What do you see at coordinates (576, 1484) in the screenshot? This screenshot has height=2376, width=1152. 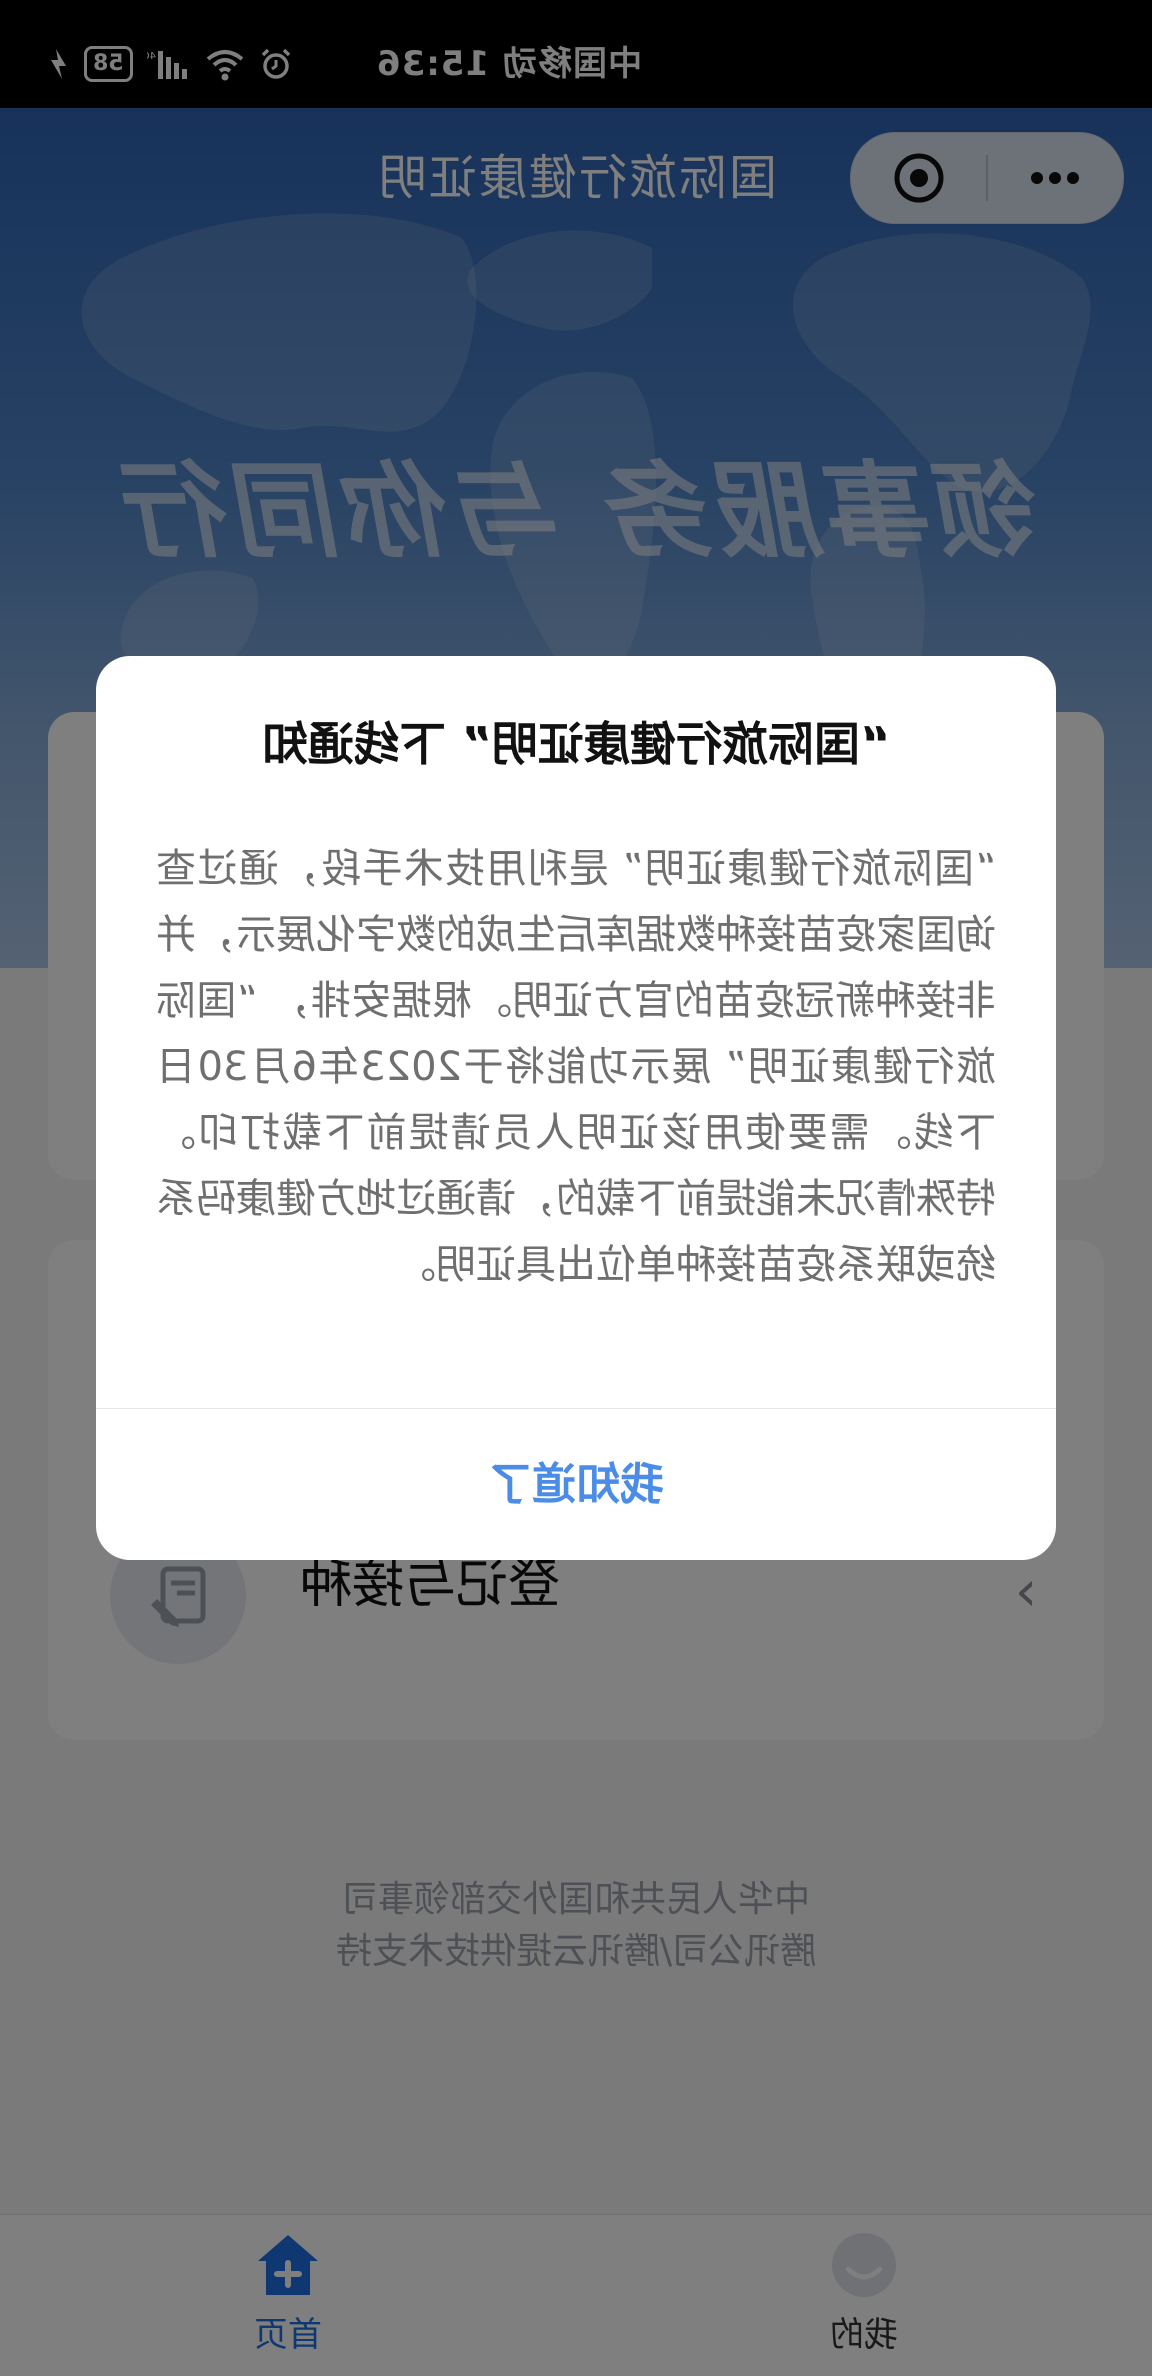 I see `acknowledge-button: 我知道了` at bounding box center [576, 1484].